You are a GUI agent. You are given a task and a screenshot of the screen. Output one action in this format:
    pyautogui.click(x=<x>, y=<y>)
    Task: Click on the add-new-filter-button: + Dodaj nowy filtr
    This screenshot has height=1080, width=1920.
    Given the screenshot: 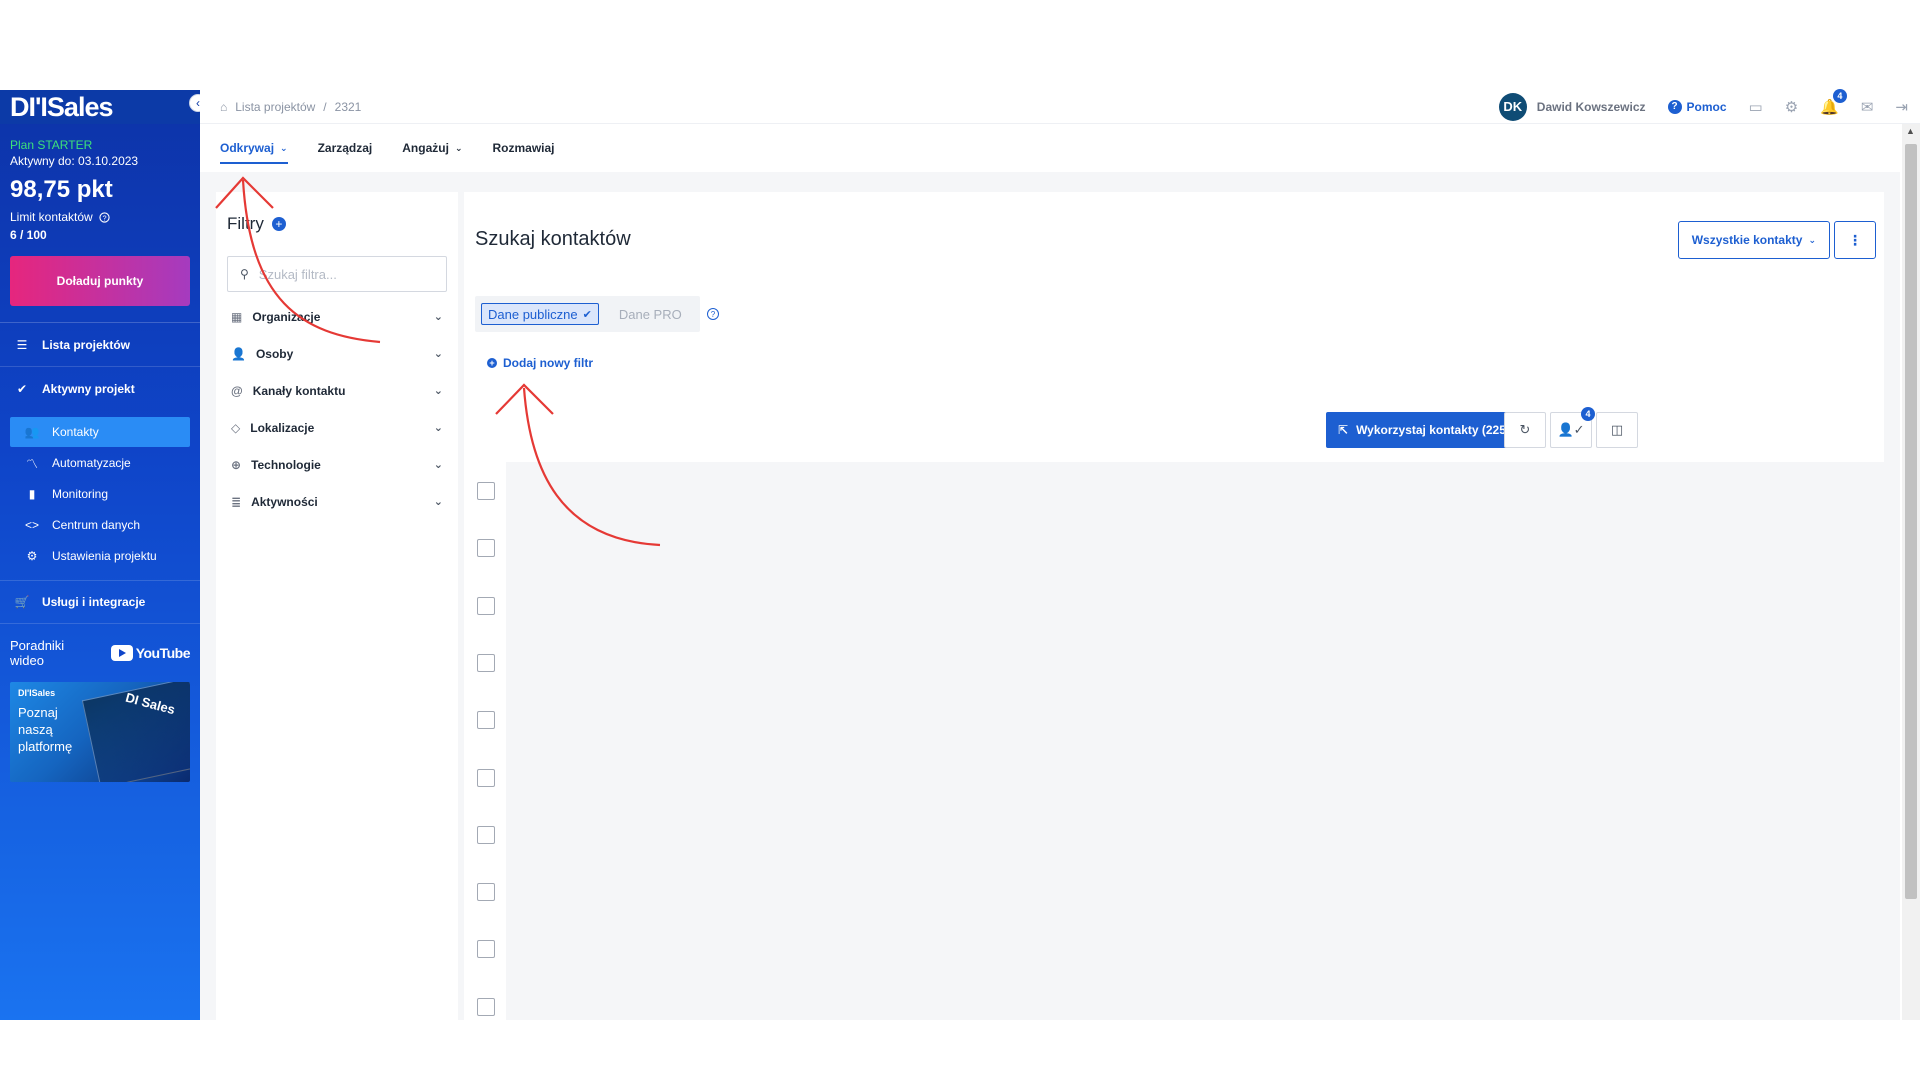 What is the action you would take?
    pyautogui.click(x=540, y=363)
    